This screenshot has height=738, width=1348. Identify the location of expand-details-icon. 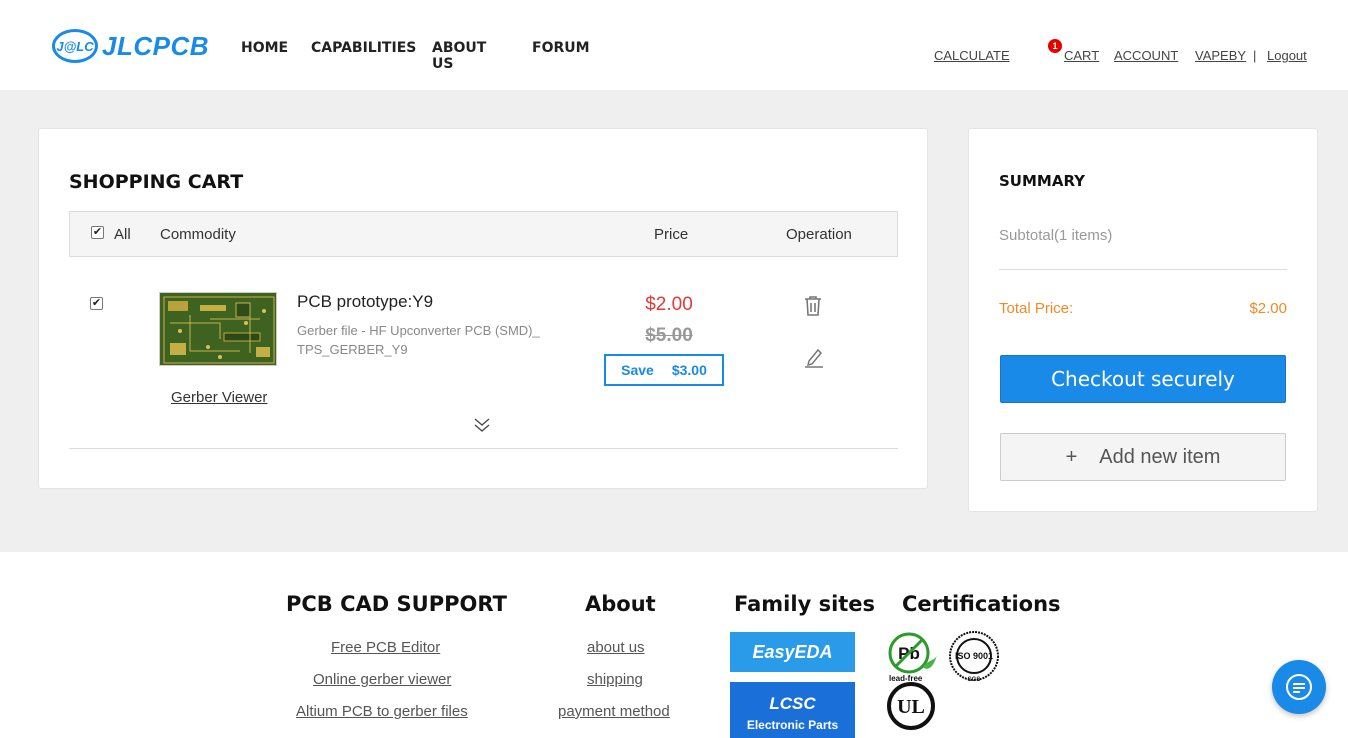
(482, 427).